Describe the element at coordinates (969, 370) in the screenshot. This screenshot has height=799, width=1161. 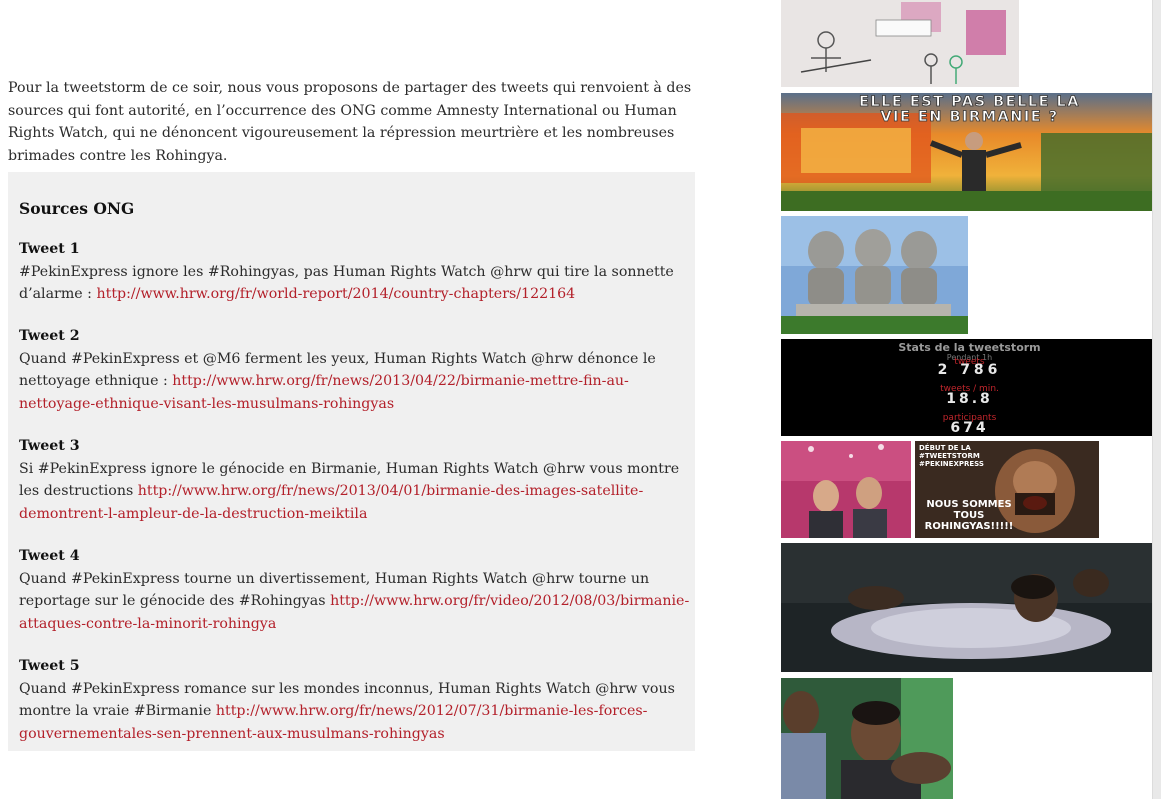
I see `stats-tweets-value: 2 786` at that location.